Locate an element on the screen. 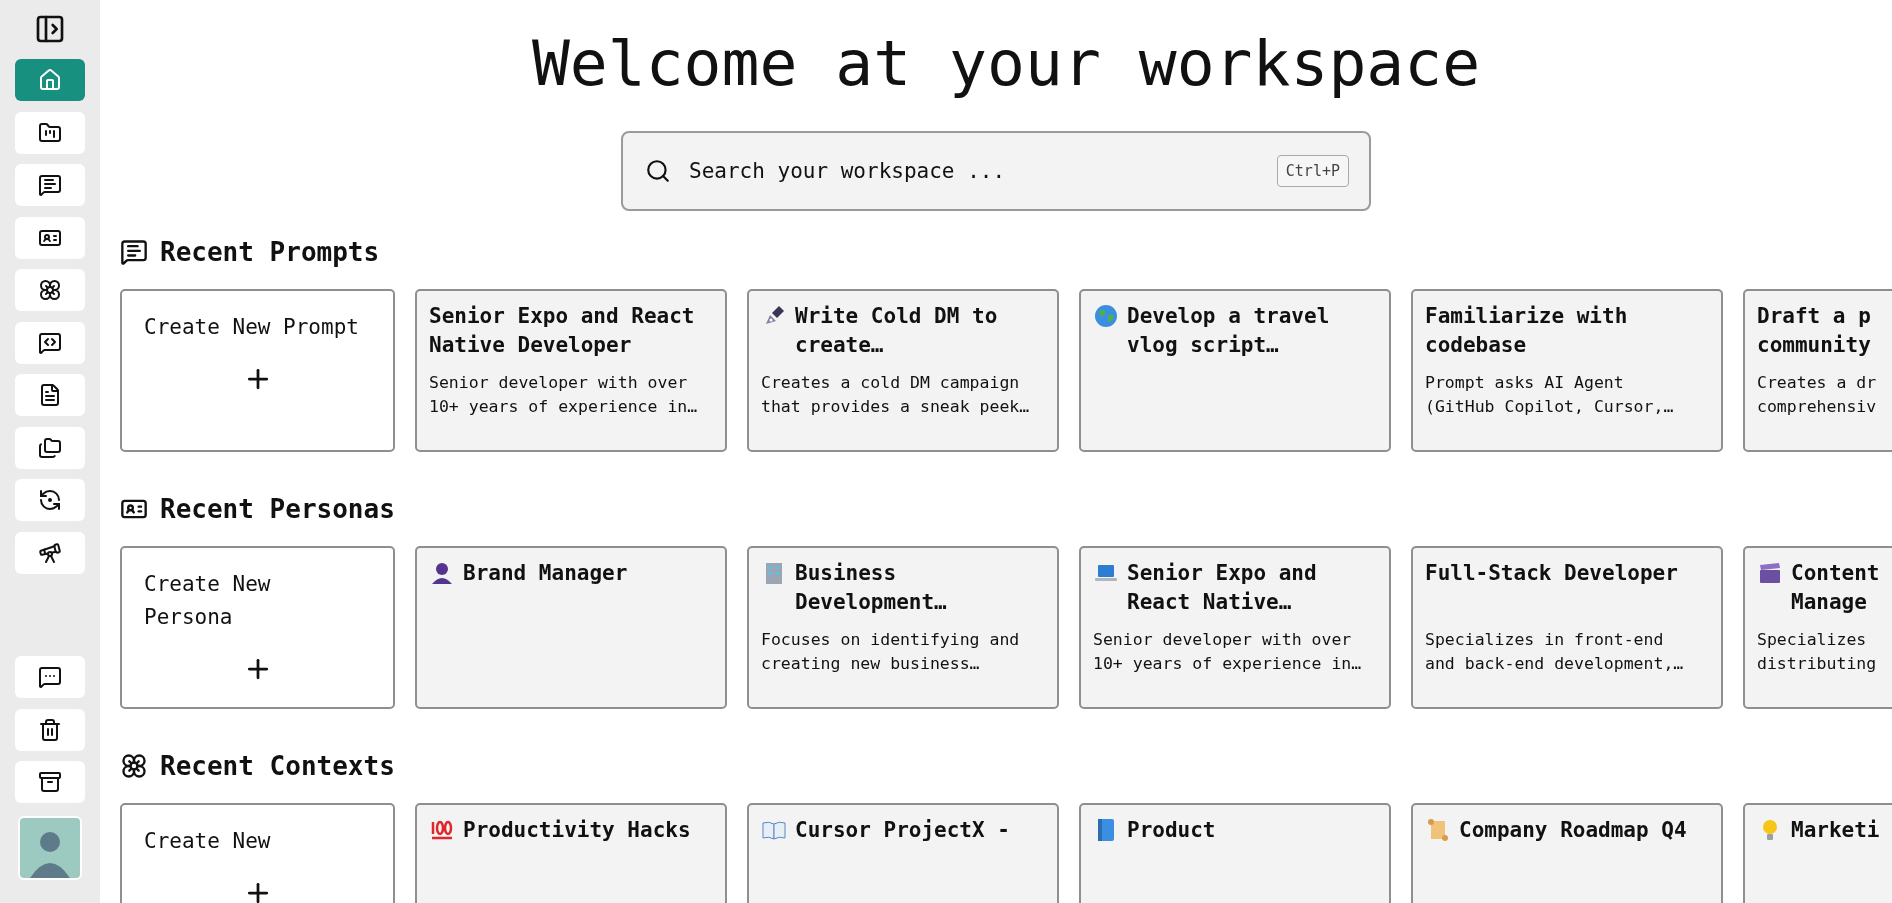  item-card: Company Roadmap Q4 is located at coordinates (1567, 853).